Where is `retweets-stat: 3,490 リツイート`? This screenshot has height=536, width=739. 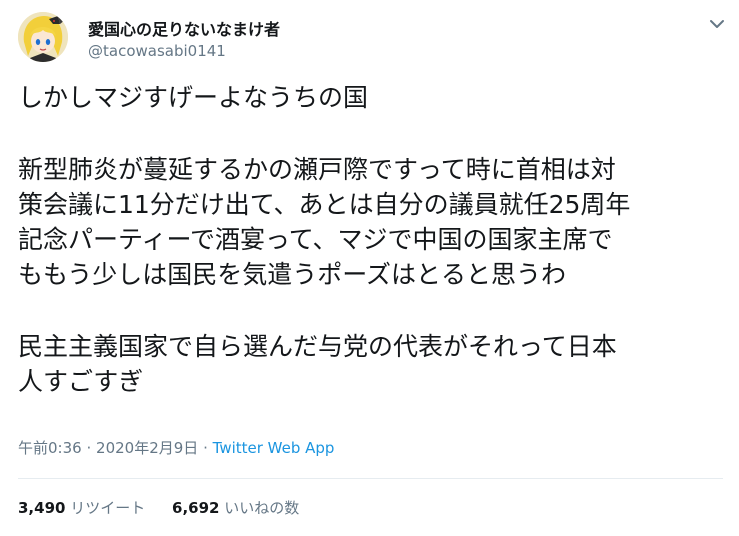
retweets-stat: 3,490 リツイート is located at coordinates (81, 507).